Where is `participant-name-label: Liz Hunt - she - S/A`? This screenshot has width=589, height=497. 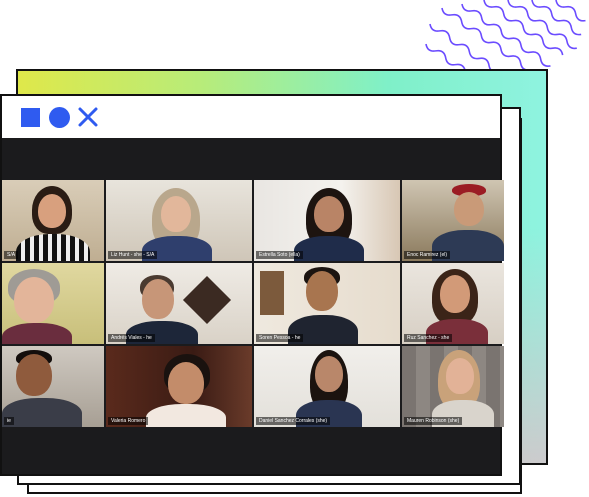 participant-name-label: Liz Hunt - she - S/A is located at coordinates (133, 255).